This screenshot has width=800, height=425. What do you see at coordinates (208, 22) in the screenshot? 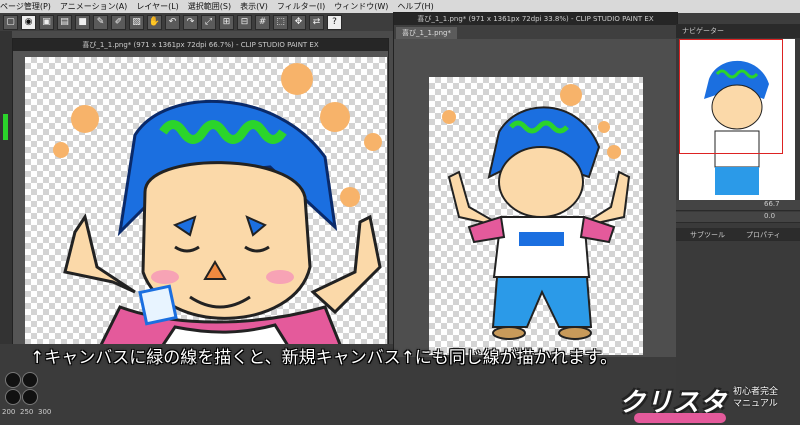
I see `transform-icon: ⤢` at bounding box center [208, 22].